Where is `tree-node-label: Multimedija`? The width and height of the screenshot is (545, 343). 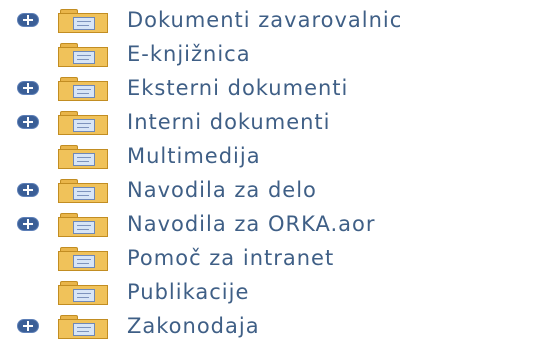
tree-node-label: Multimedija is located at coordinates (194, 156).